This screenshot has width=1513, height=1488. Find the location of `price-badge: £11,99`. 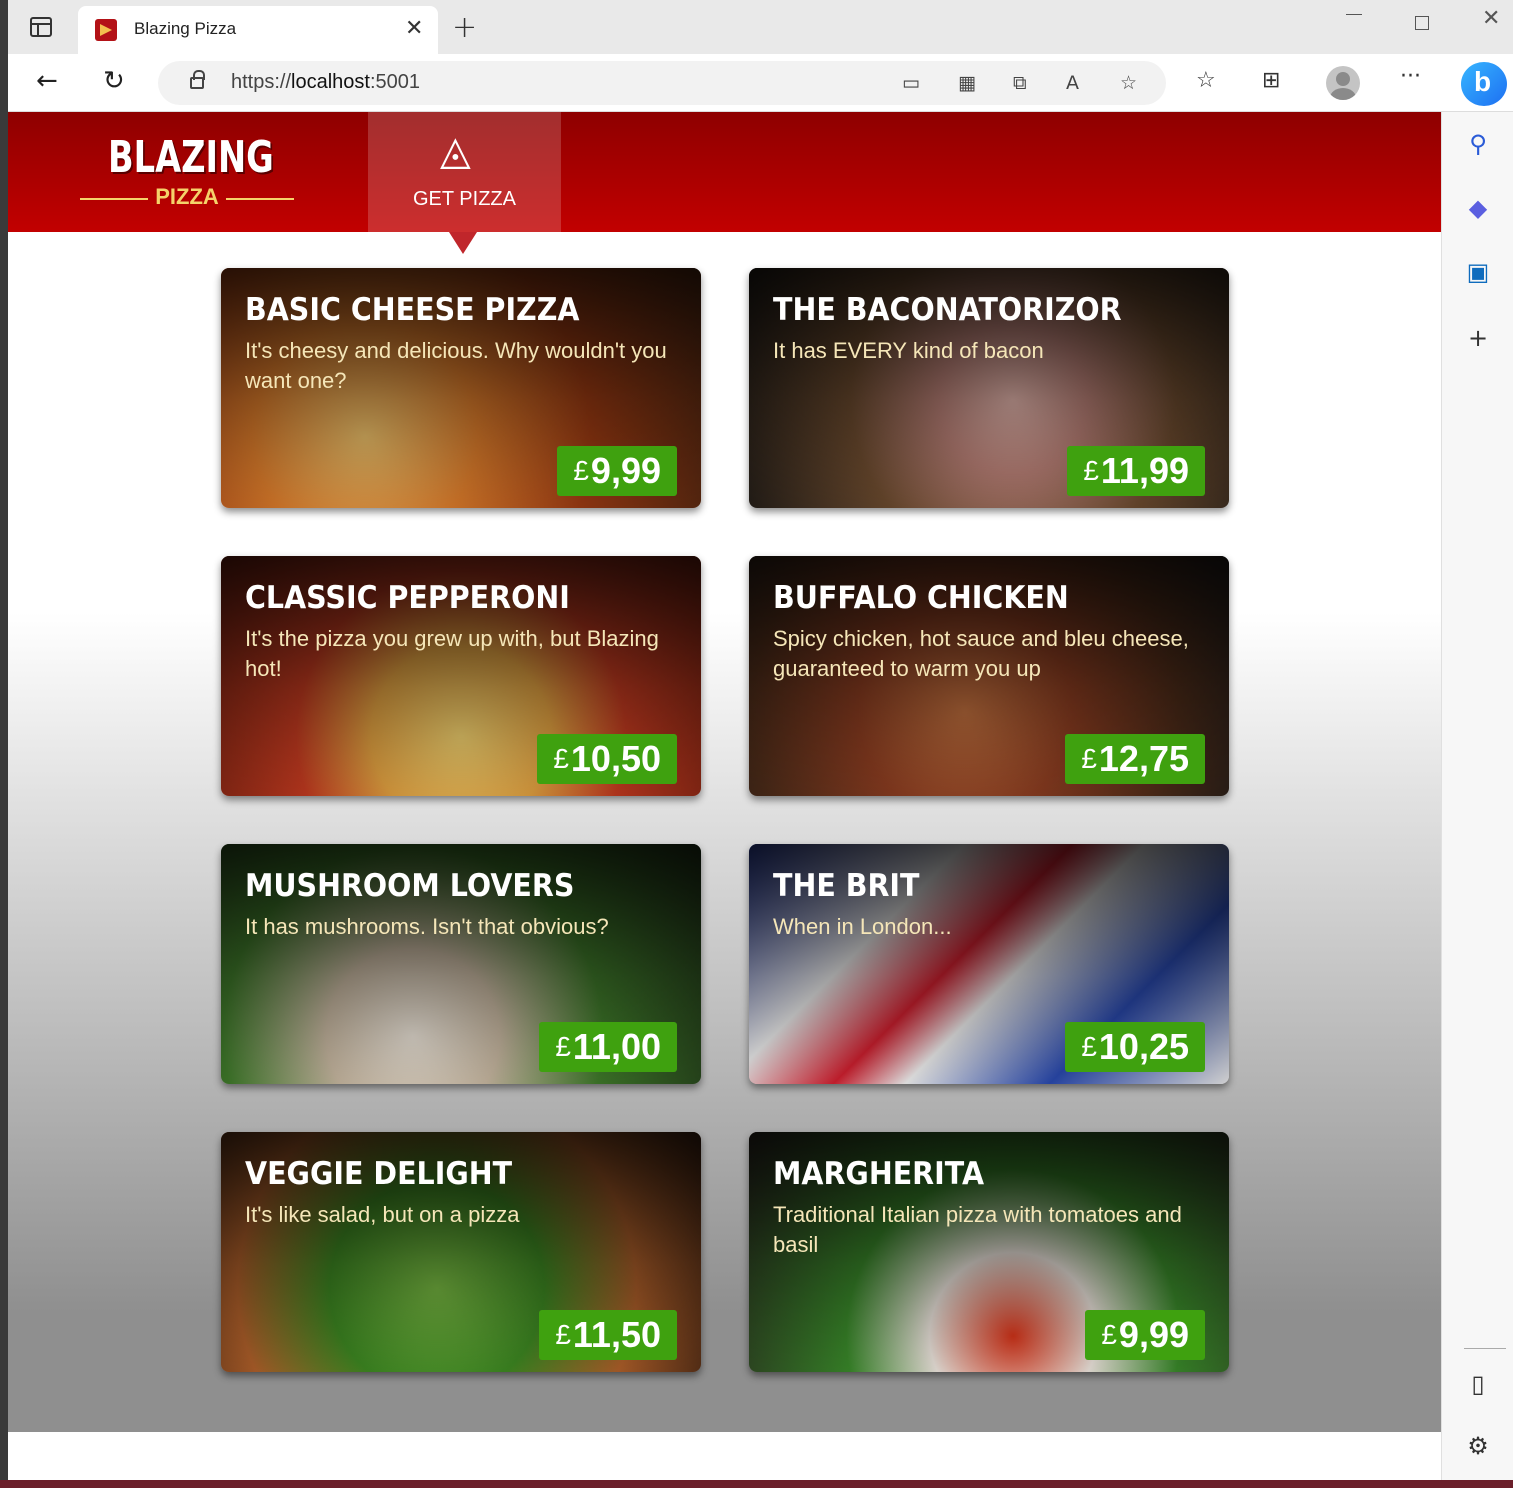

price-badge: £11,99 is located at coordinates (1136, 471).